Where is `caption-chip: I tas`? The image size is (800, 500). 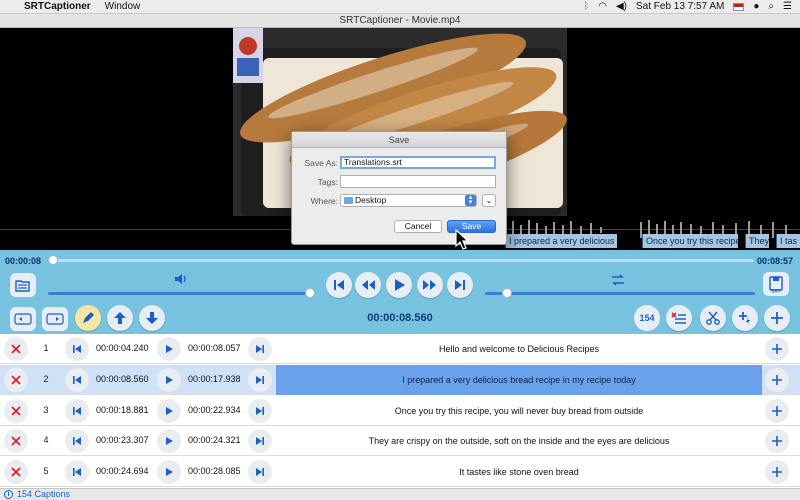
caption-chip: I tas is located at coordinates (788, 241).